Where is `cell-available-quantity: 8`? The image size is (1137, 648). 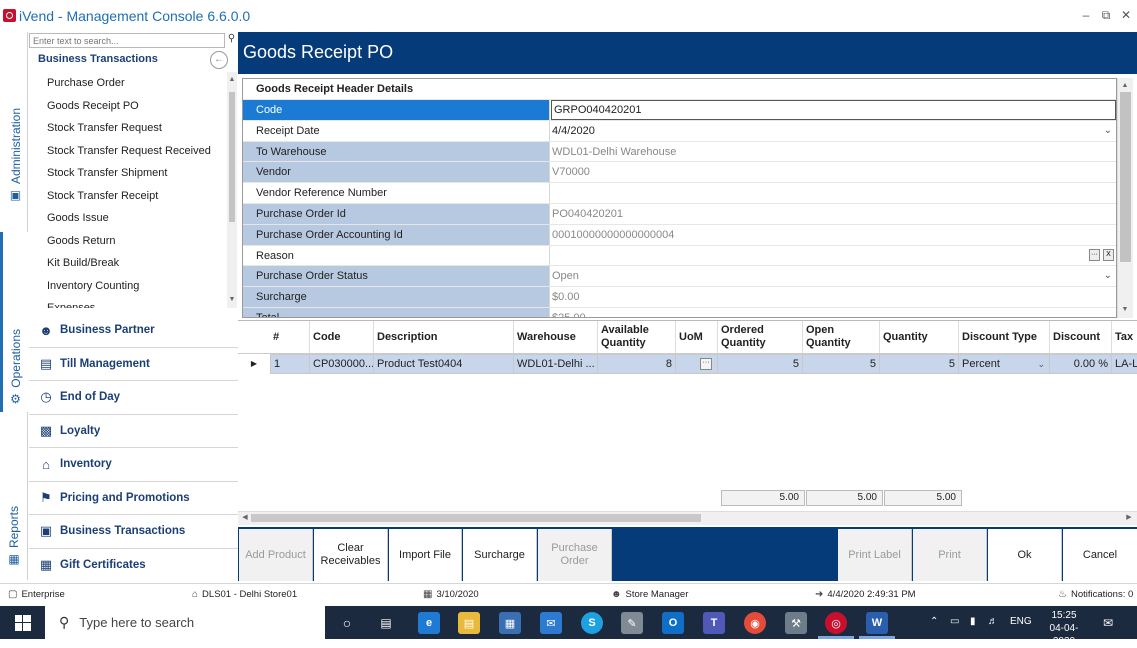
cell-available-quantity: 8 is located at coordinates (637, 364).